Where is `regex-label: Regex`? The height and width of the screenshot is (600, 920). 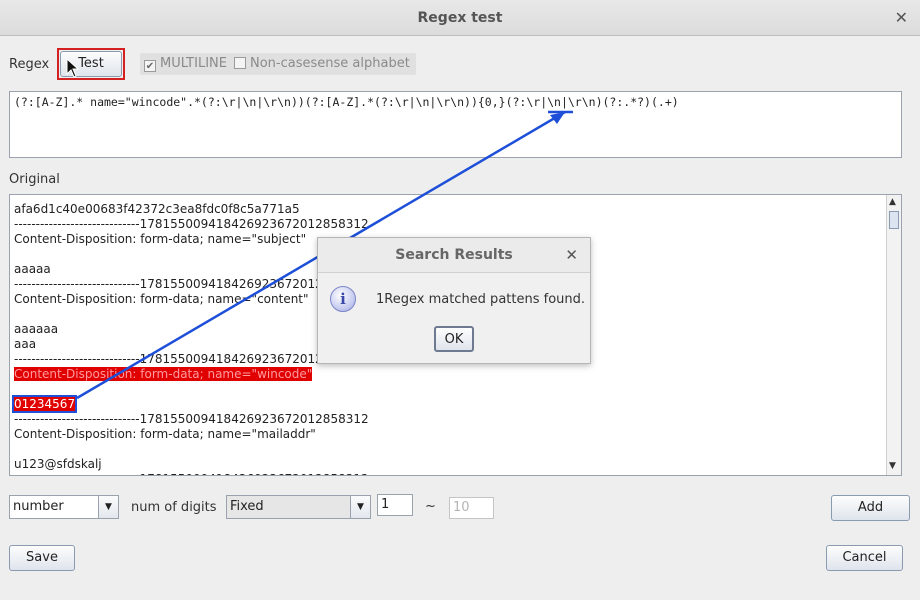
regex-label: Regex is located at coordinates (29, 64).